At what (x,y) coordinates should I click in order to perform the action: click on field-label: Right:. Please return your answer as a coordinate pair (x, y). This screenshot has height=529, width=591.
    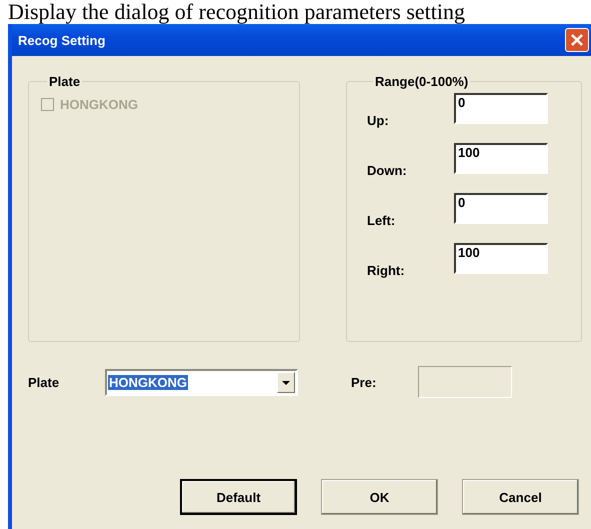
    Looking at the image, I should click on (386, 270).